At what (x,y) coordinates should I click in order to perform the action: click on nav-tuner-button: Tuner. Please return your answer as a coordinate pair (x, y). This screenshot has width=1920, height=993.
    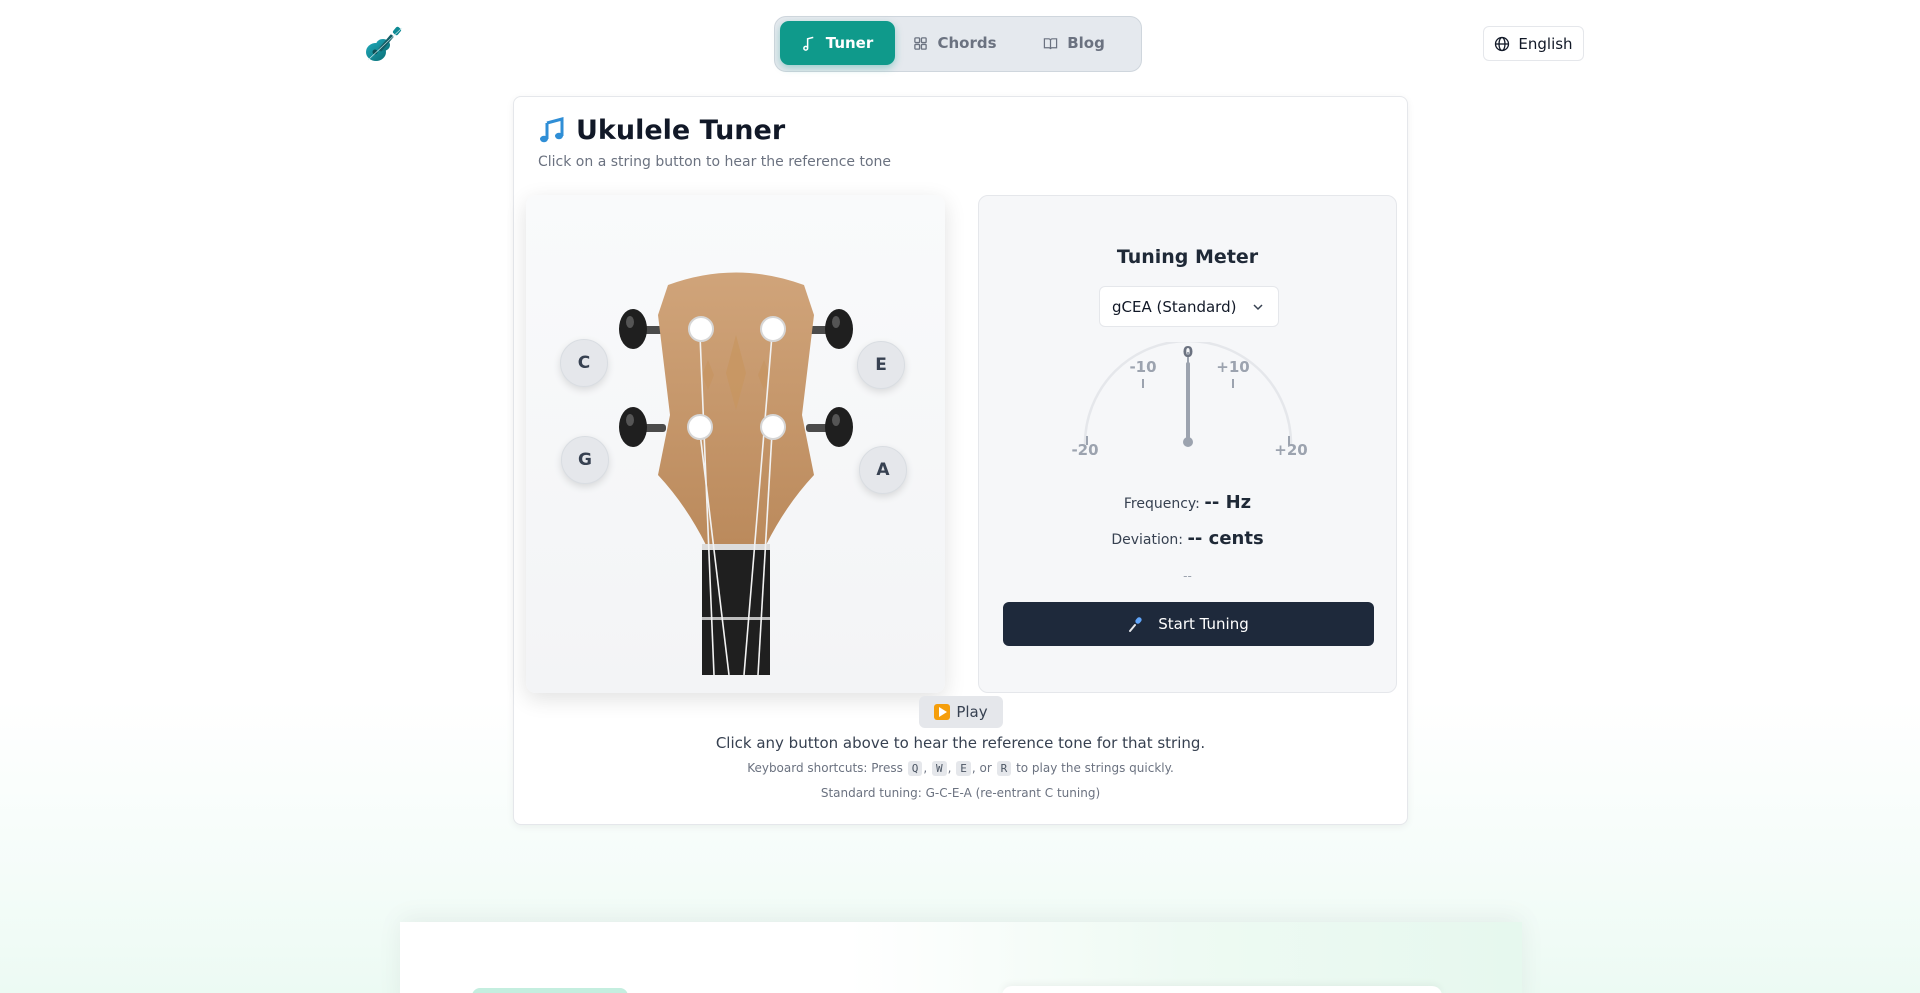
    Looking at the image, I should click on (837, 43).